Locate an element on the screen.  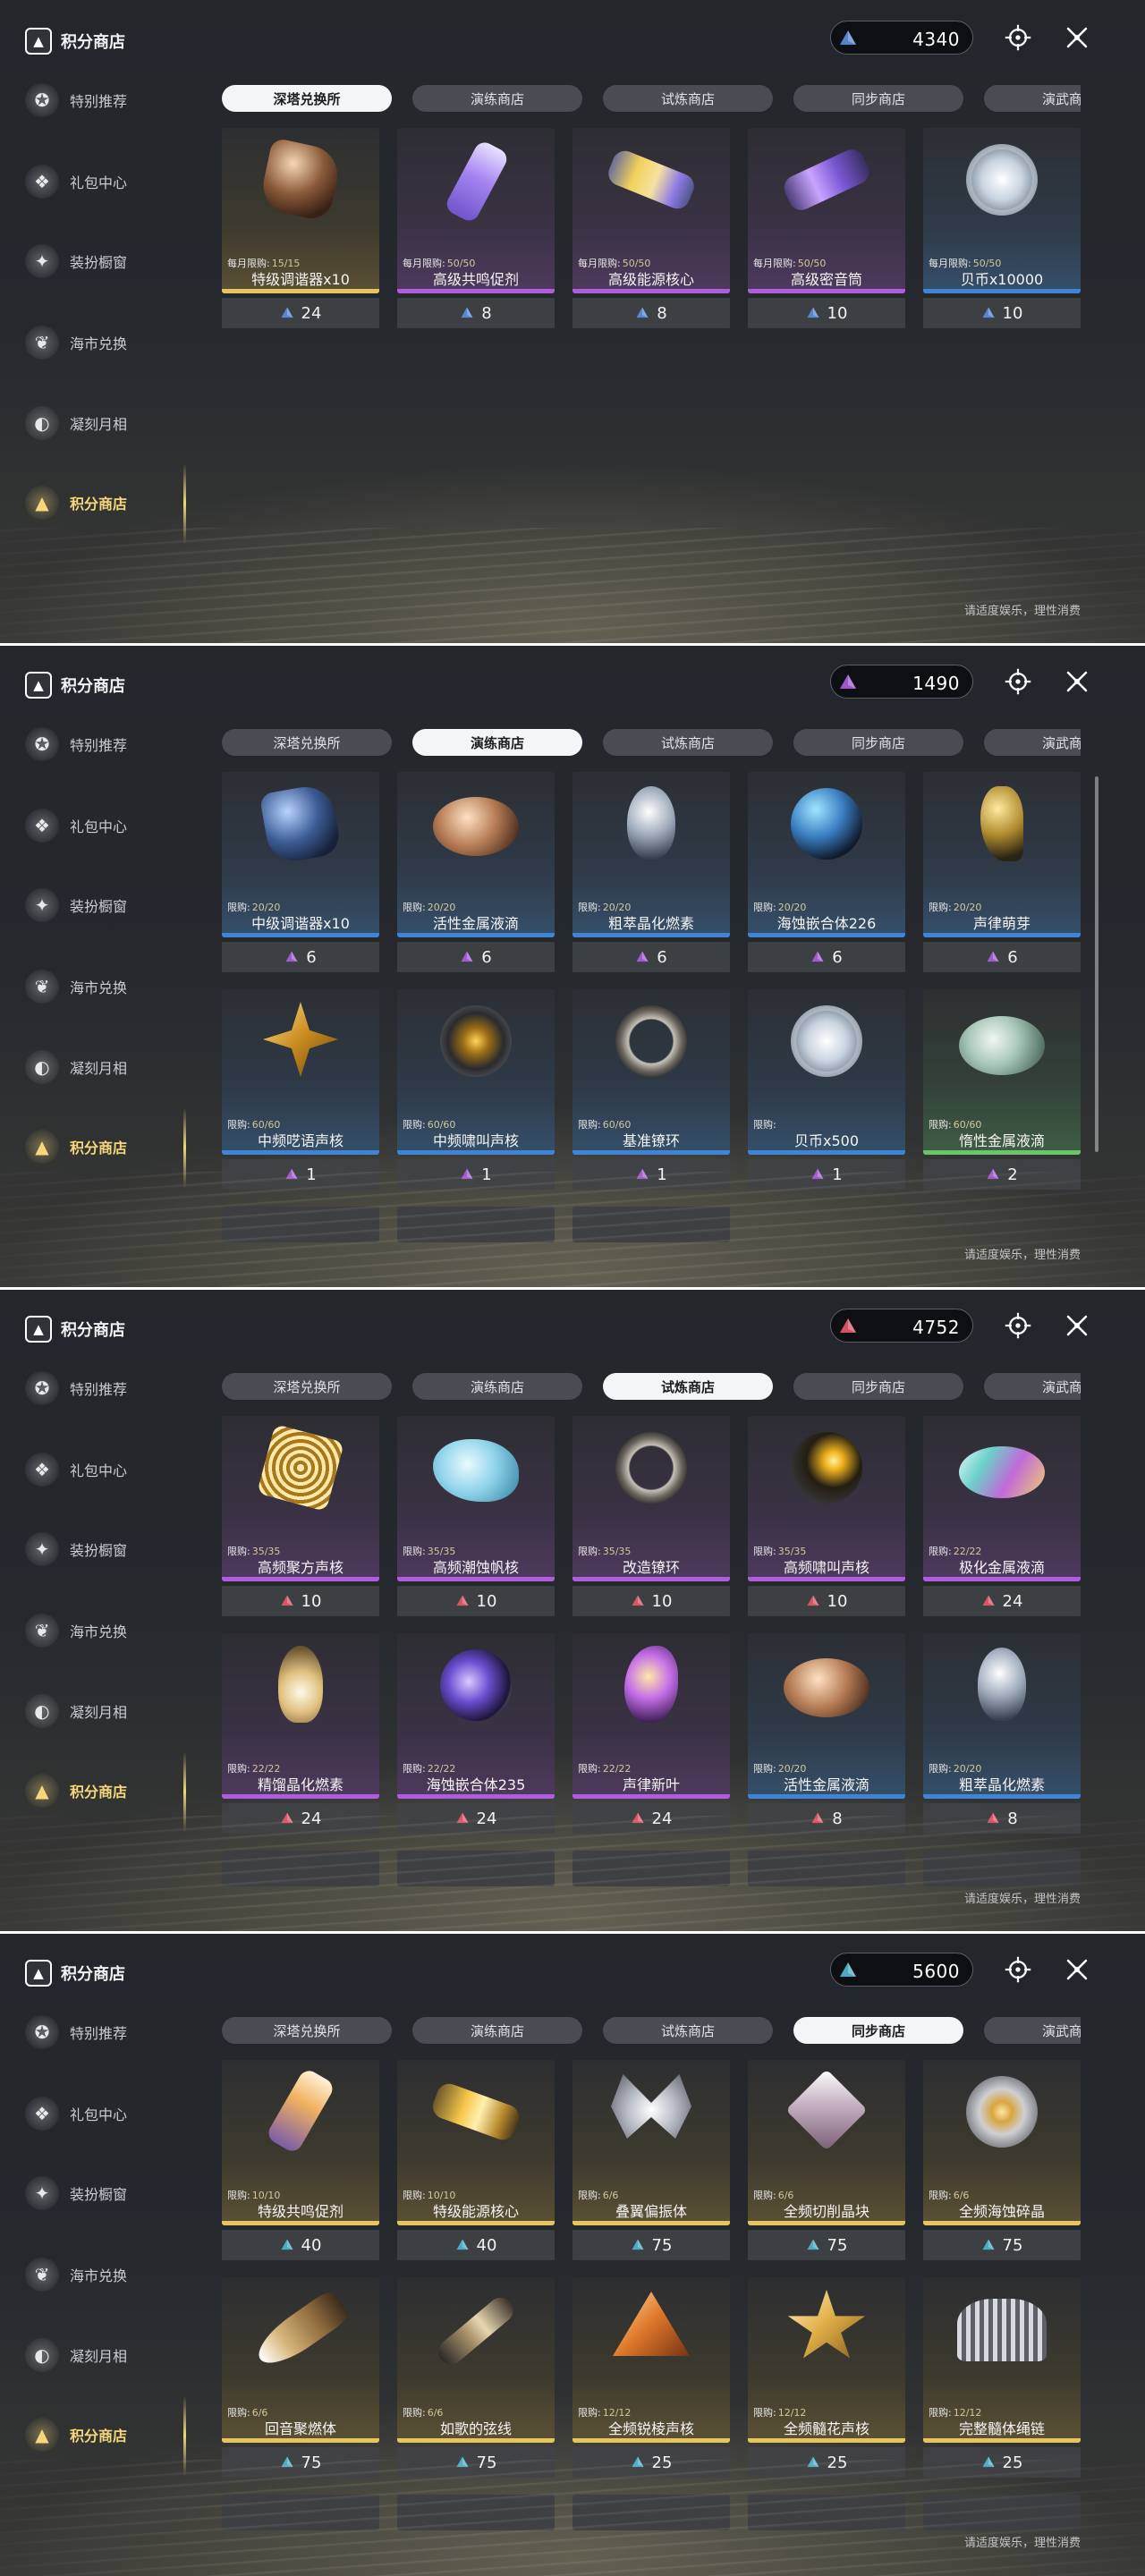
shop-item-card: 限购: 20/20 活性金属液滴 8 is located at coordinates (826, 1734).